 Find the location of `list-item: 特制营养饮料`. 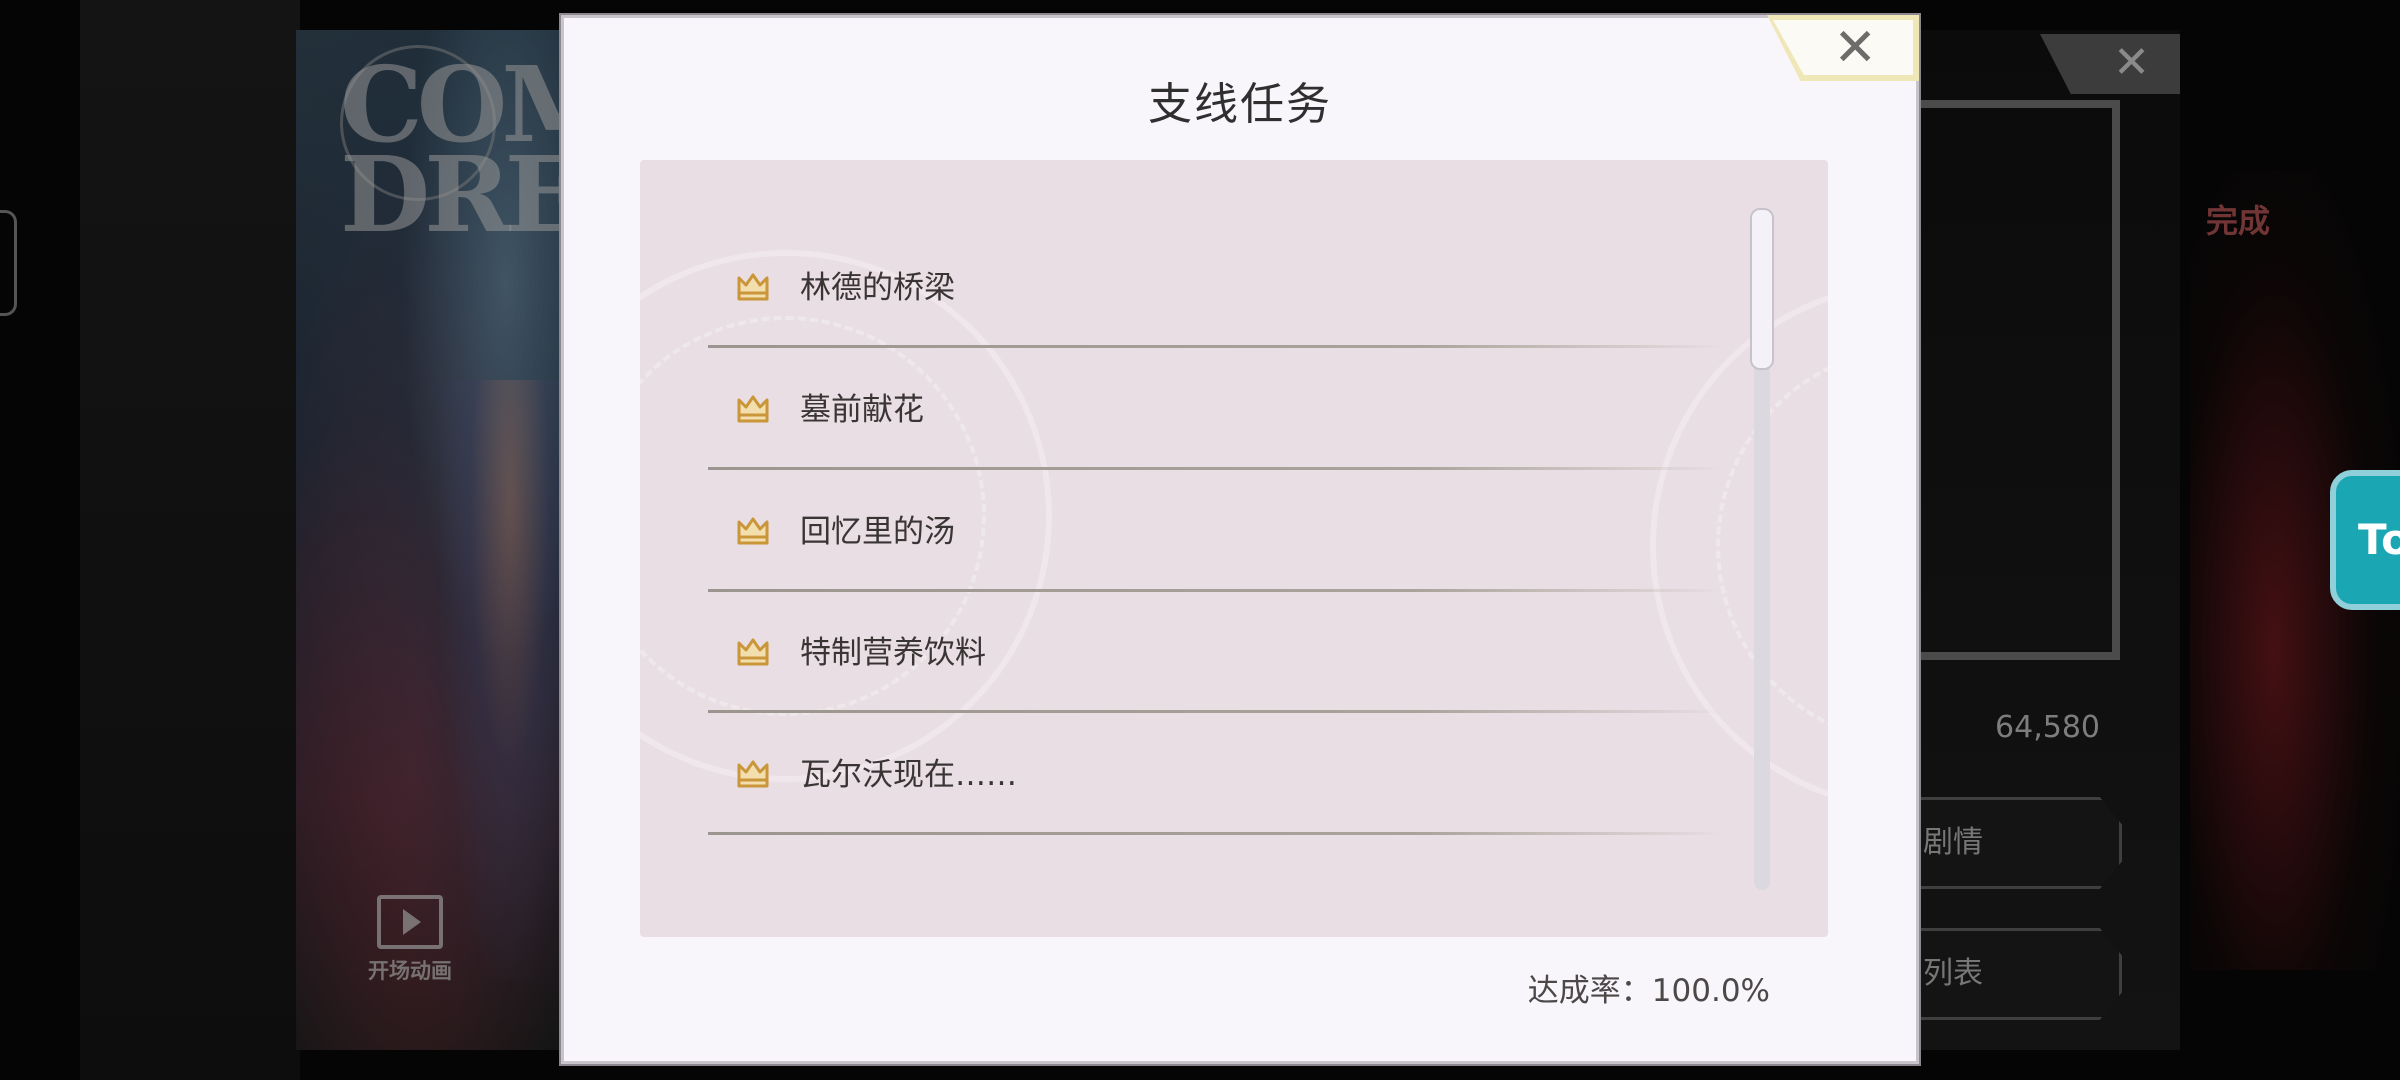

list-item: 特制营养饮料 is located at coordinates (1217, 653).